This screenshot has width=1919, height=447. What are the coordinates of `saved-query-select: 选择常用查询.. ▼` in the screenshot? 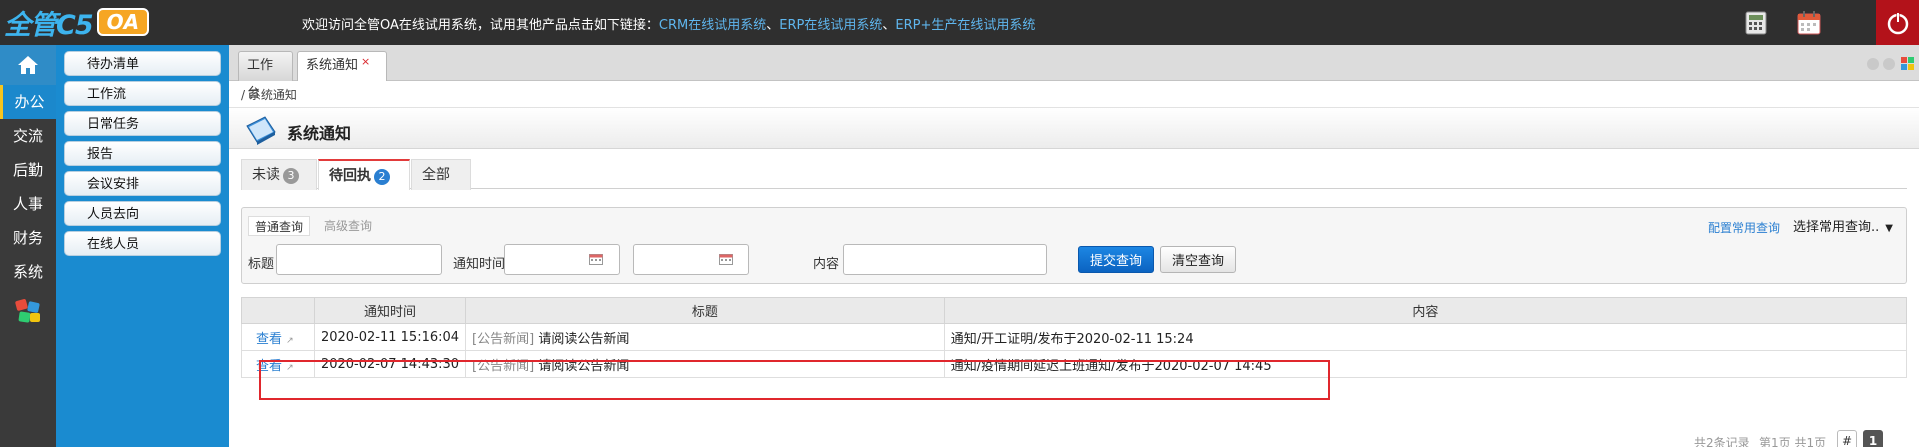 It's located at (1843, 225).